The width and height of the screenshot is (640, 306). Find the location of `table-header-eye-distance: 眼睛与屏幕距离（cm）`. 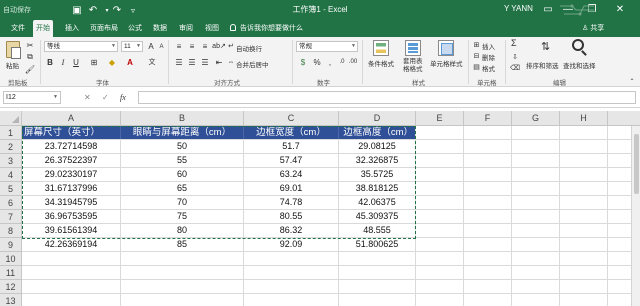

table-header-eye-distance: 眼睛与屏幕距离（cm） is located at coordinates (182, 133).